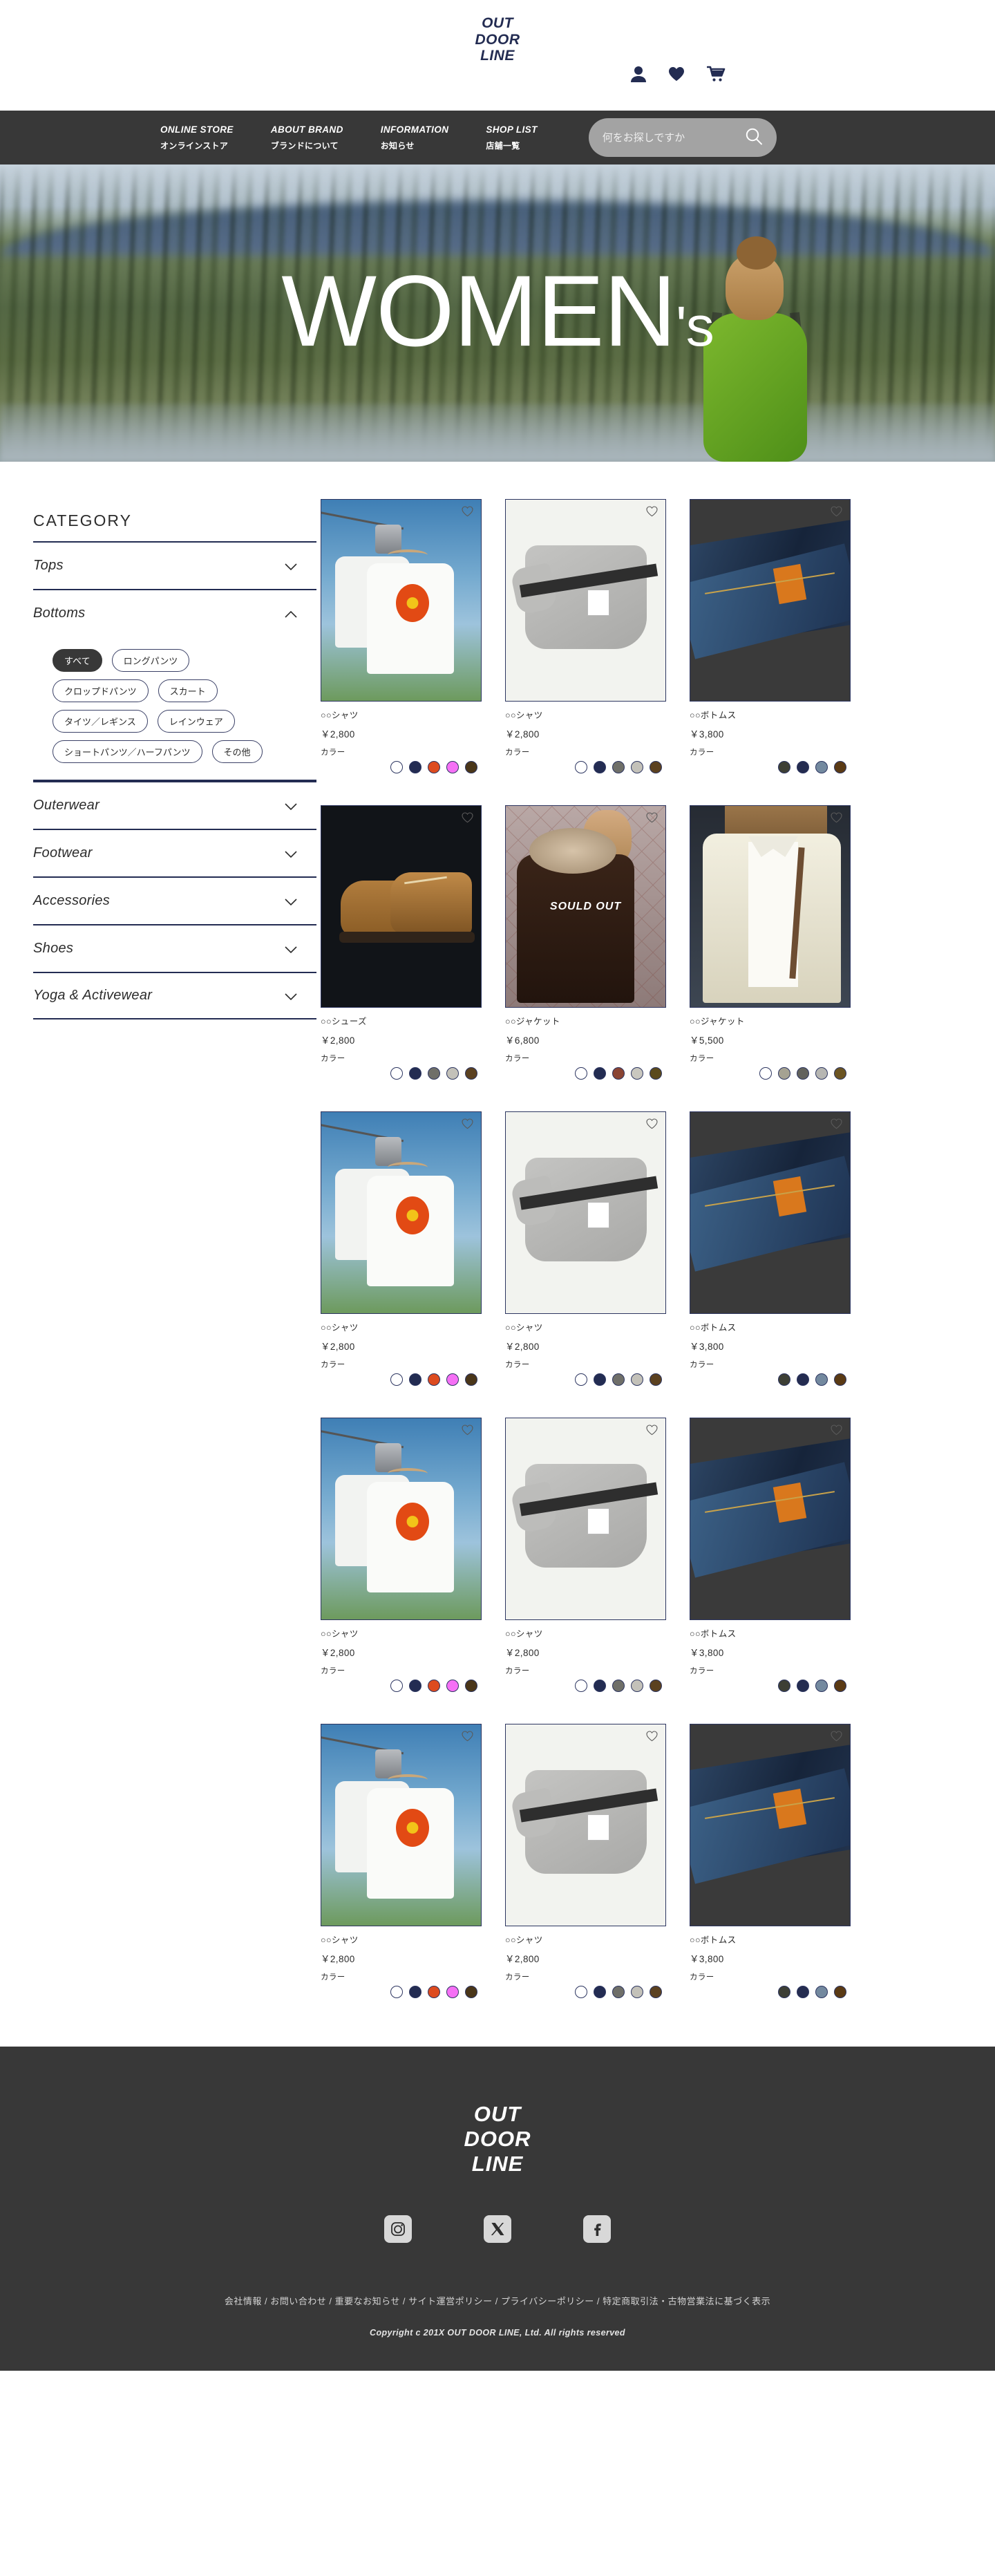 This screenshot has width=995, height=2576. I want to click on user-icon, so click(638, 74).